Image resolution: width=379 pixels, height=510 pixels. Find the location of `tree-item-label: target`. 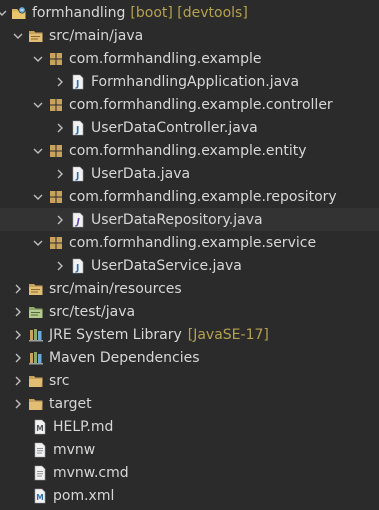

tree-item-label: target is located at coordinates (70, 403).